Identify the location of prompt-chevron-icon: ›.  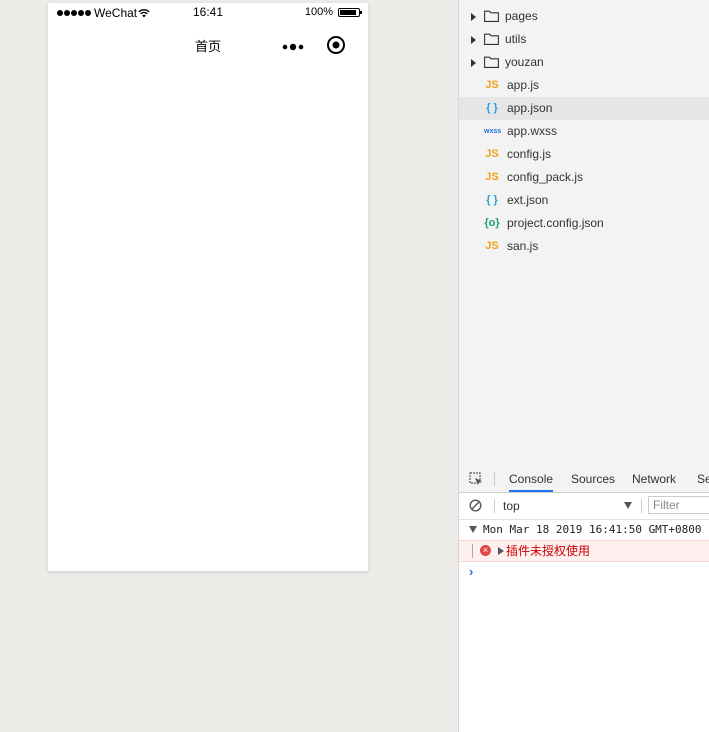
(471, 571).